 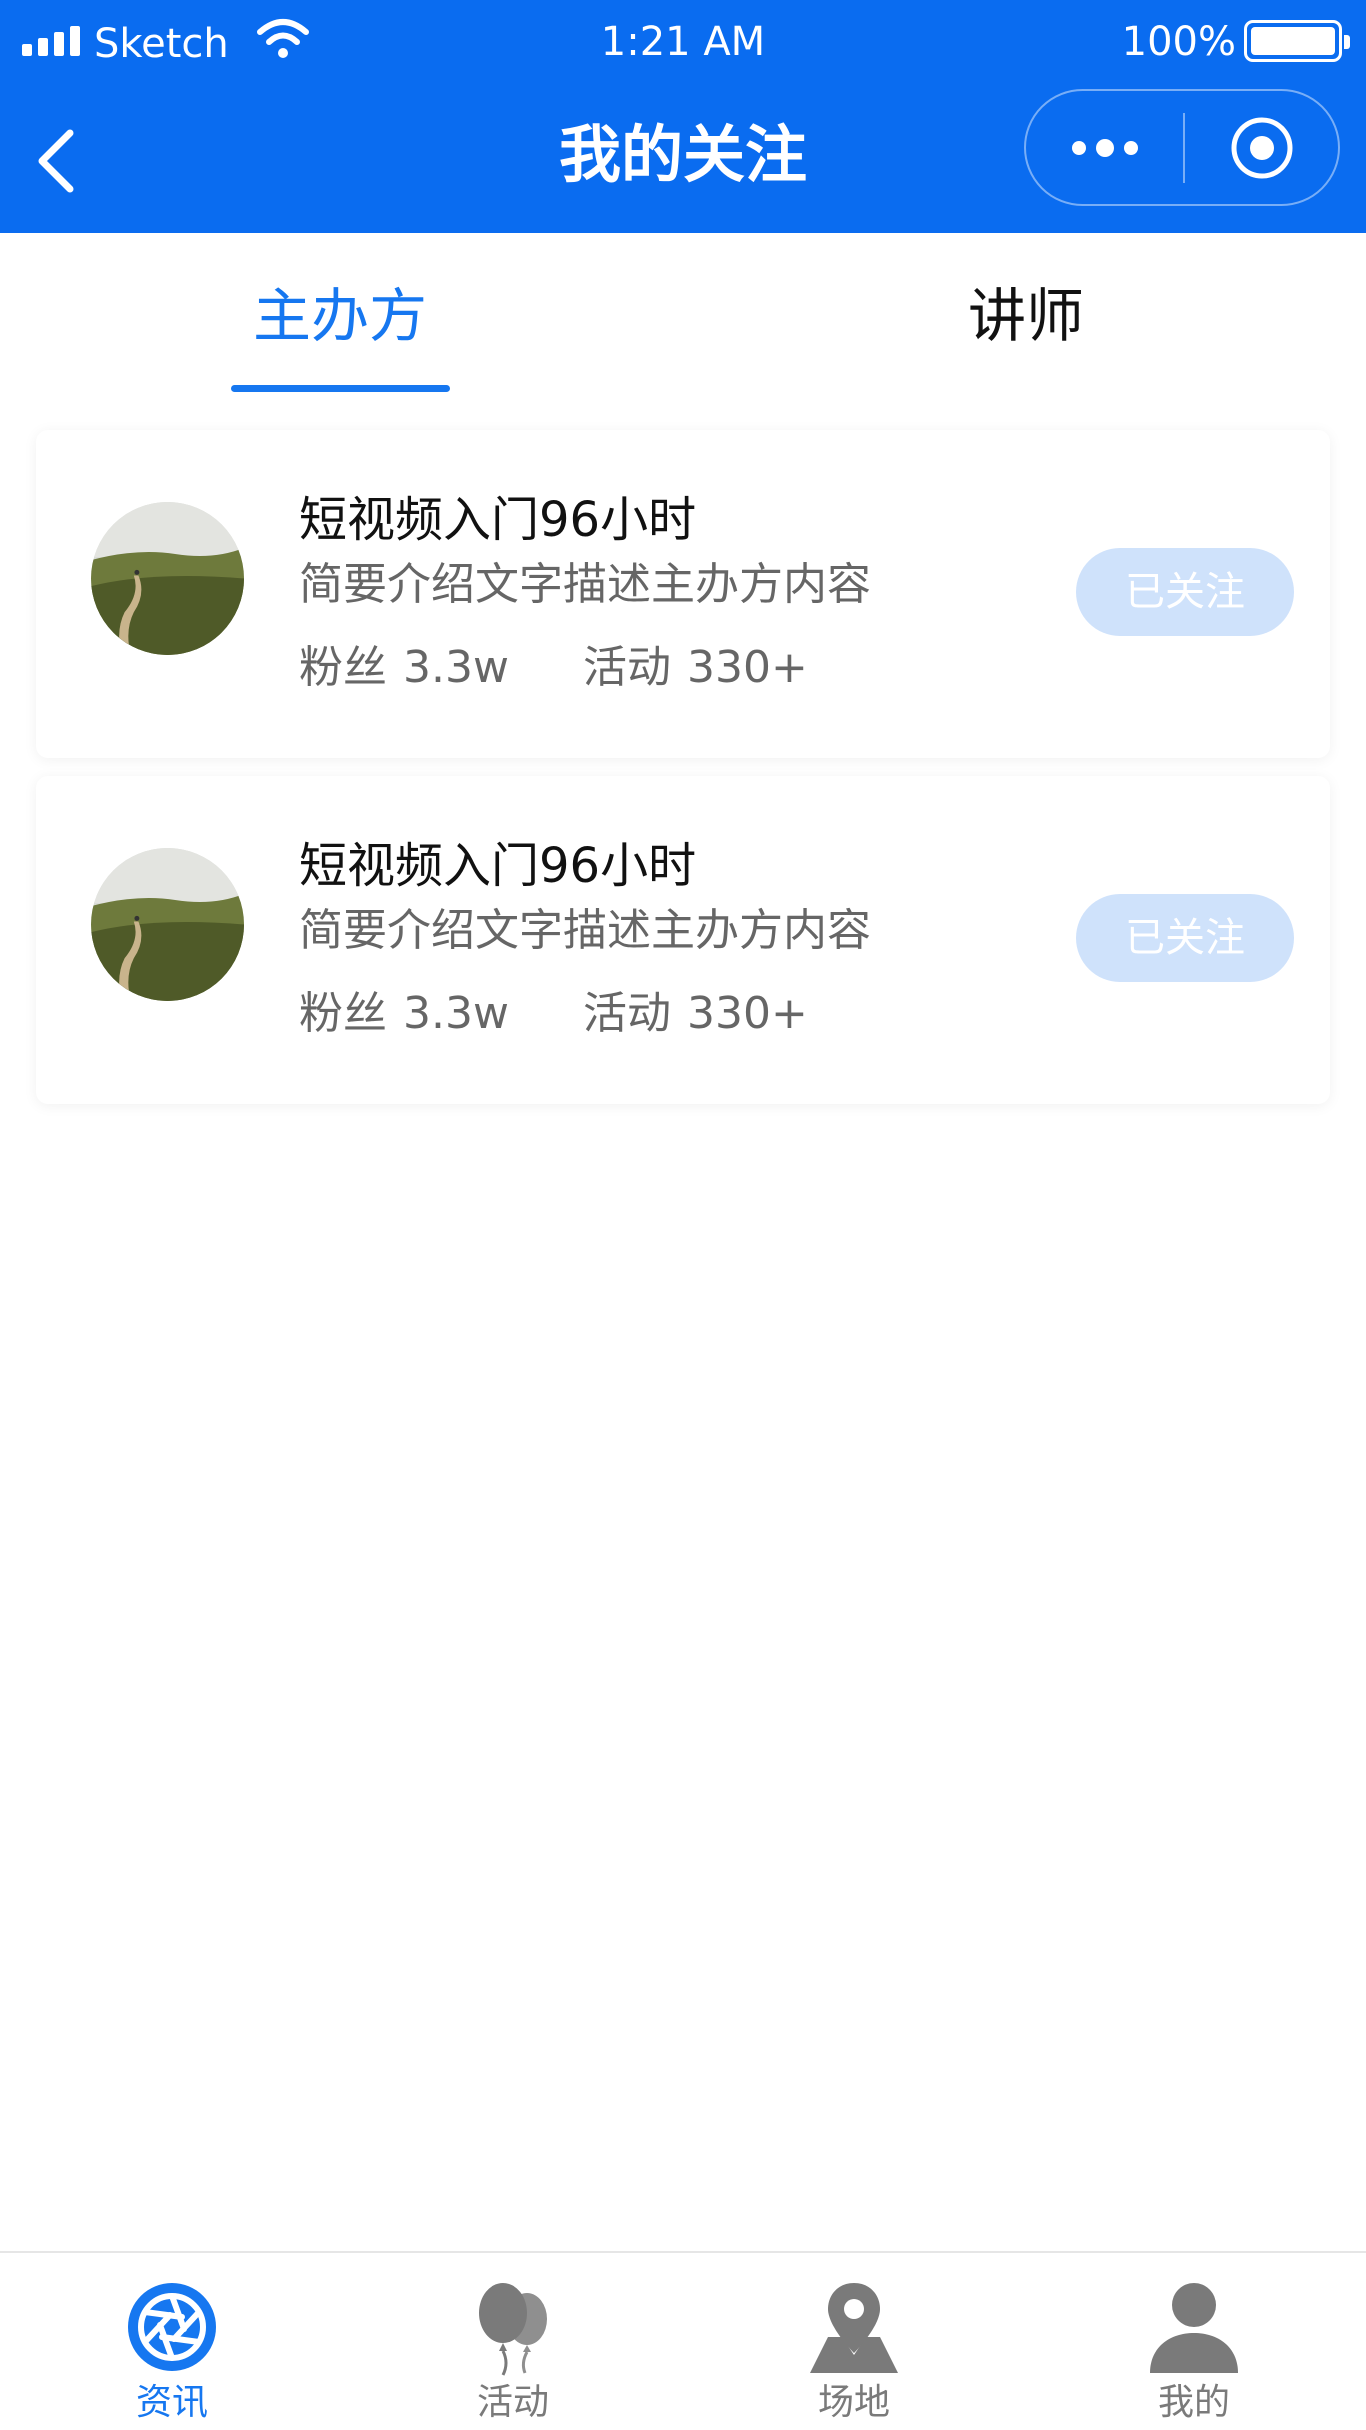 I want to click on tabbar-item-activities: 活动, so click(x=513, y=2341).